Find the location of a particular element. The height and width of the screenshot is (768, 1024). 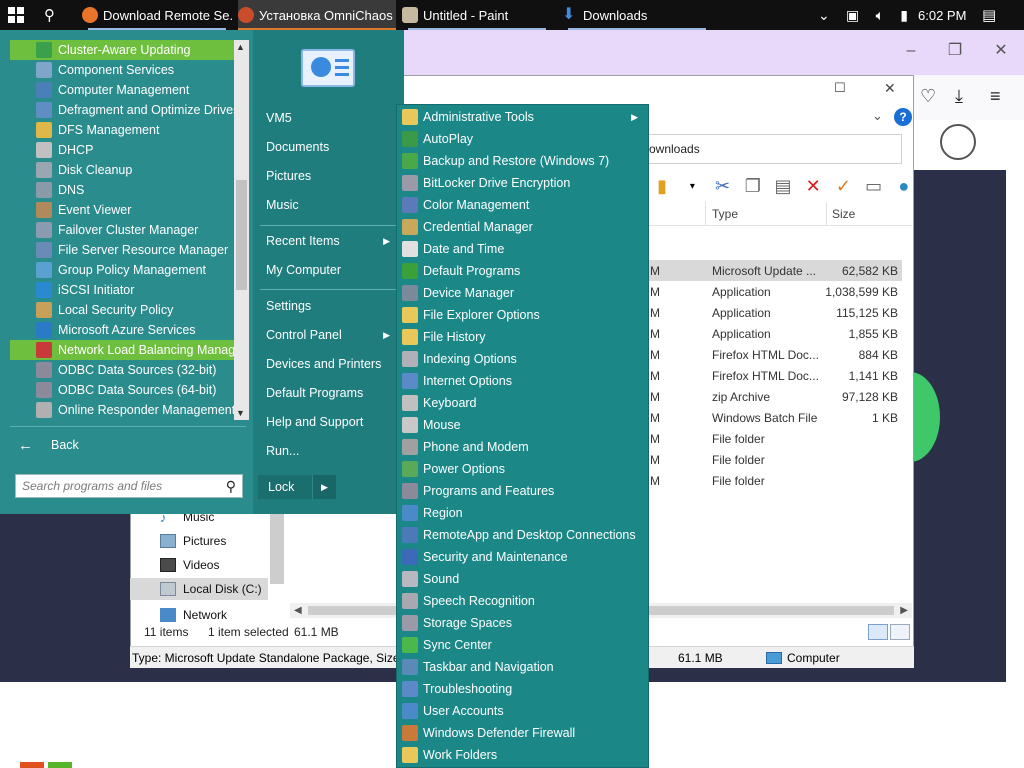

program-item: ODBC Data Sources (64-bit) is located at coordinates (122, 390).